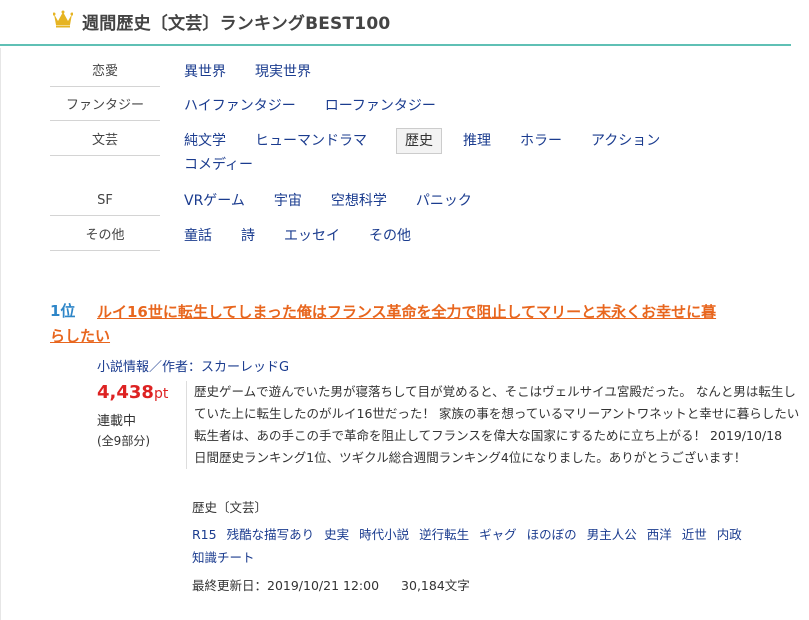  Describe the element at coordinates (444, 534) in the screenshot. I see `tag-reverse-reincarnation: 逆行転生` at that location.